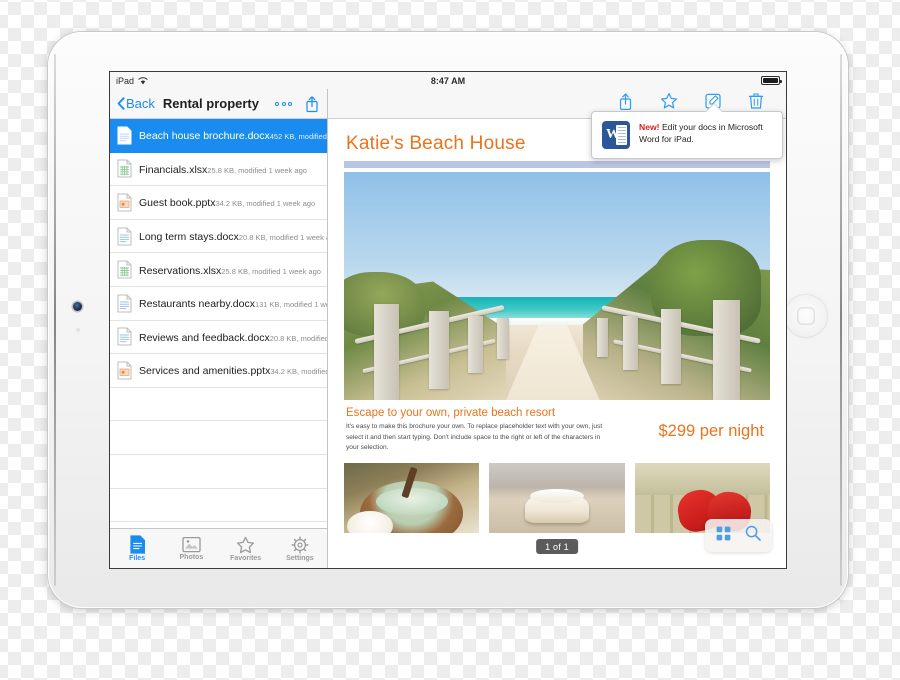  What do you see at coordinates (177, 203) in the screenshot?
I see `file-name: Guest book.pptx` at bounding box center [177, 203].